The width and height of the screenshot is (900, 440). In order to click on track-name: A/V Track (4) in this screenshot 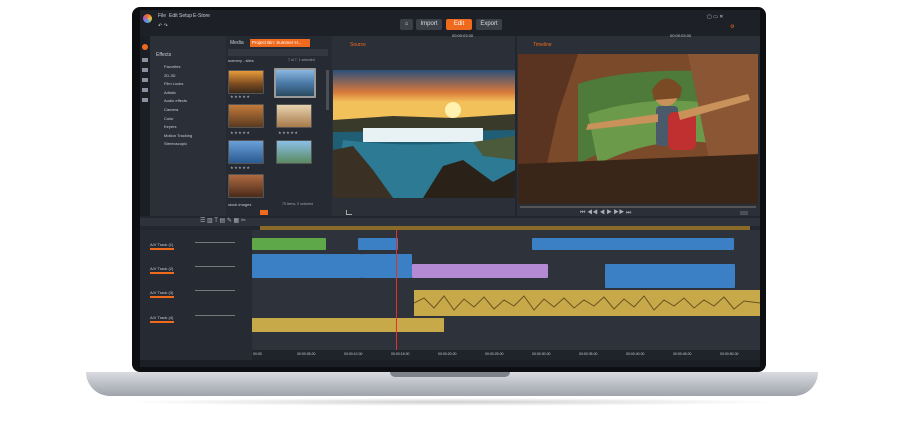, I will do `click(161, 317)`.